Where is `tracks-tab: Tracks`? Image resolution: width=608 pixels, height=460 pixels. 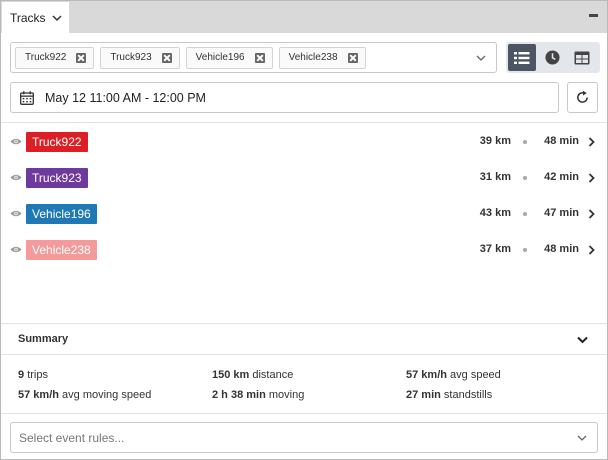 tracks-tab: Tracks is located at coordinates (35, 17).